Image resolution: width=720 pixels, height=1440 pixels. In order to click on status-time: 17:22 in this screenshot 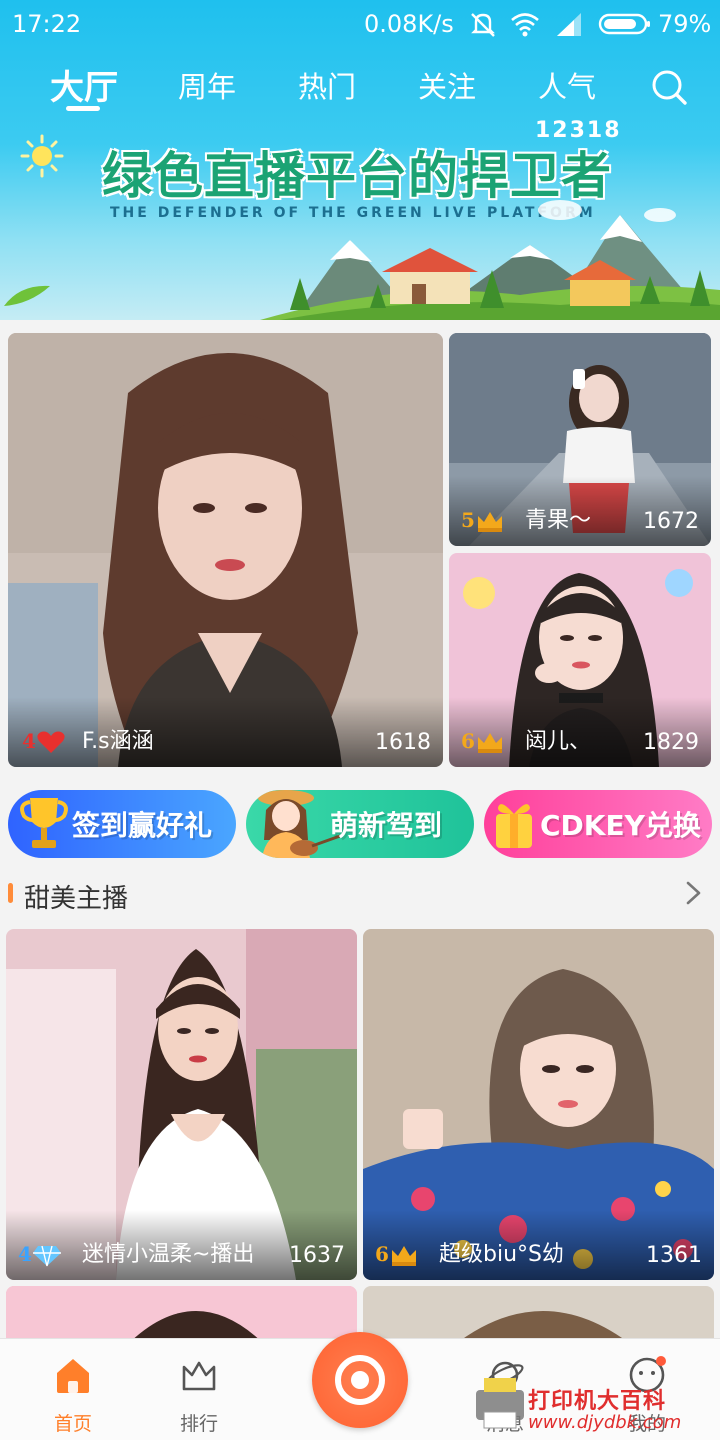, I will do `click(47, 24)`.